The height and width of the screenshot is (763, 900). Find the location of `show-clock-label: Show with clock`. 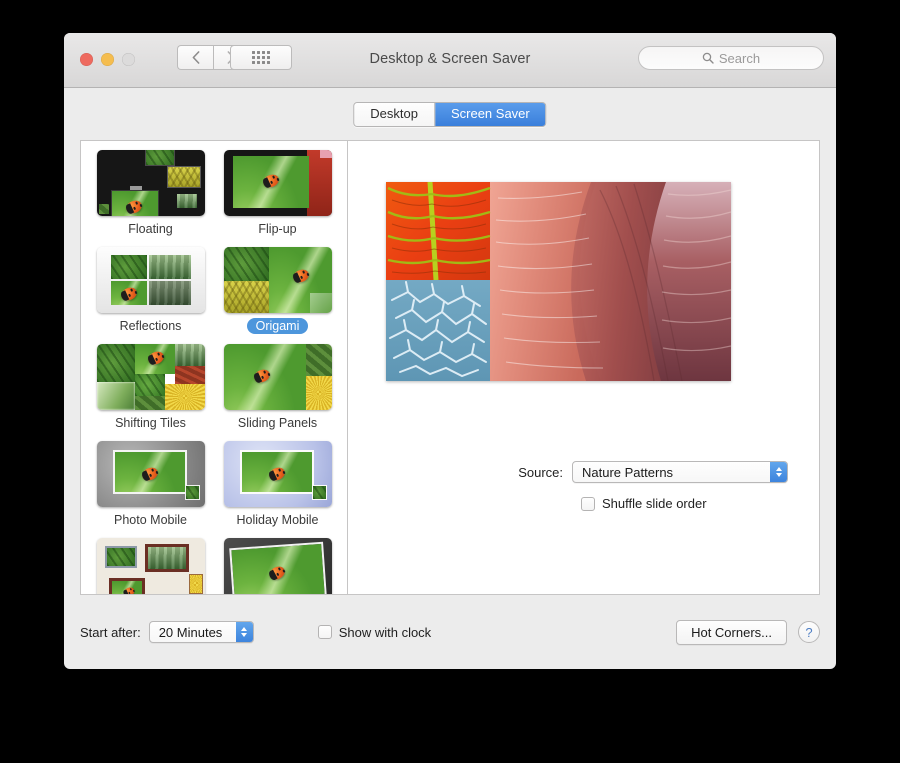

show-clock-label: Show with clock is located at coordinates (385, 632).